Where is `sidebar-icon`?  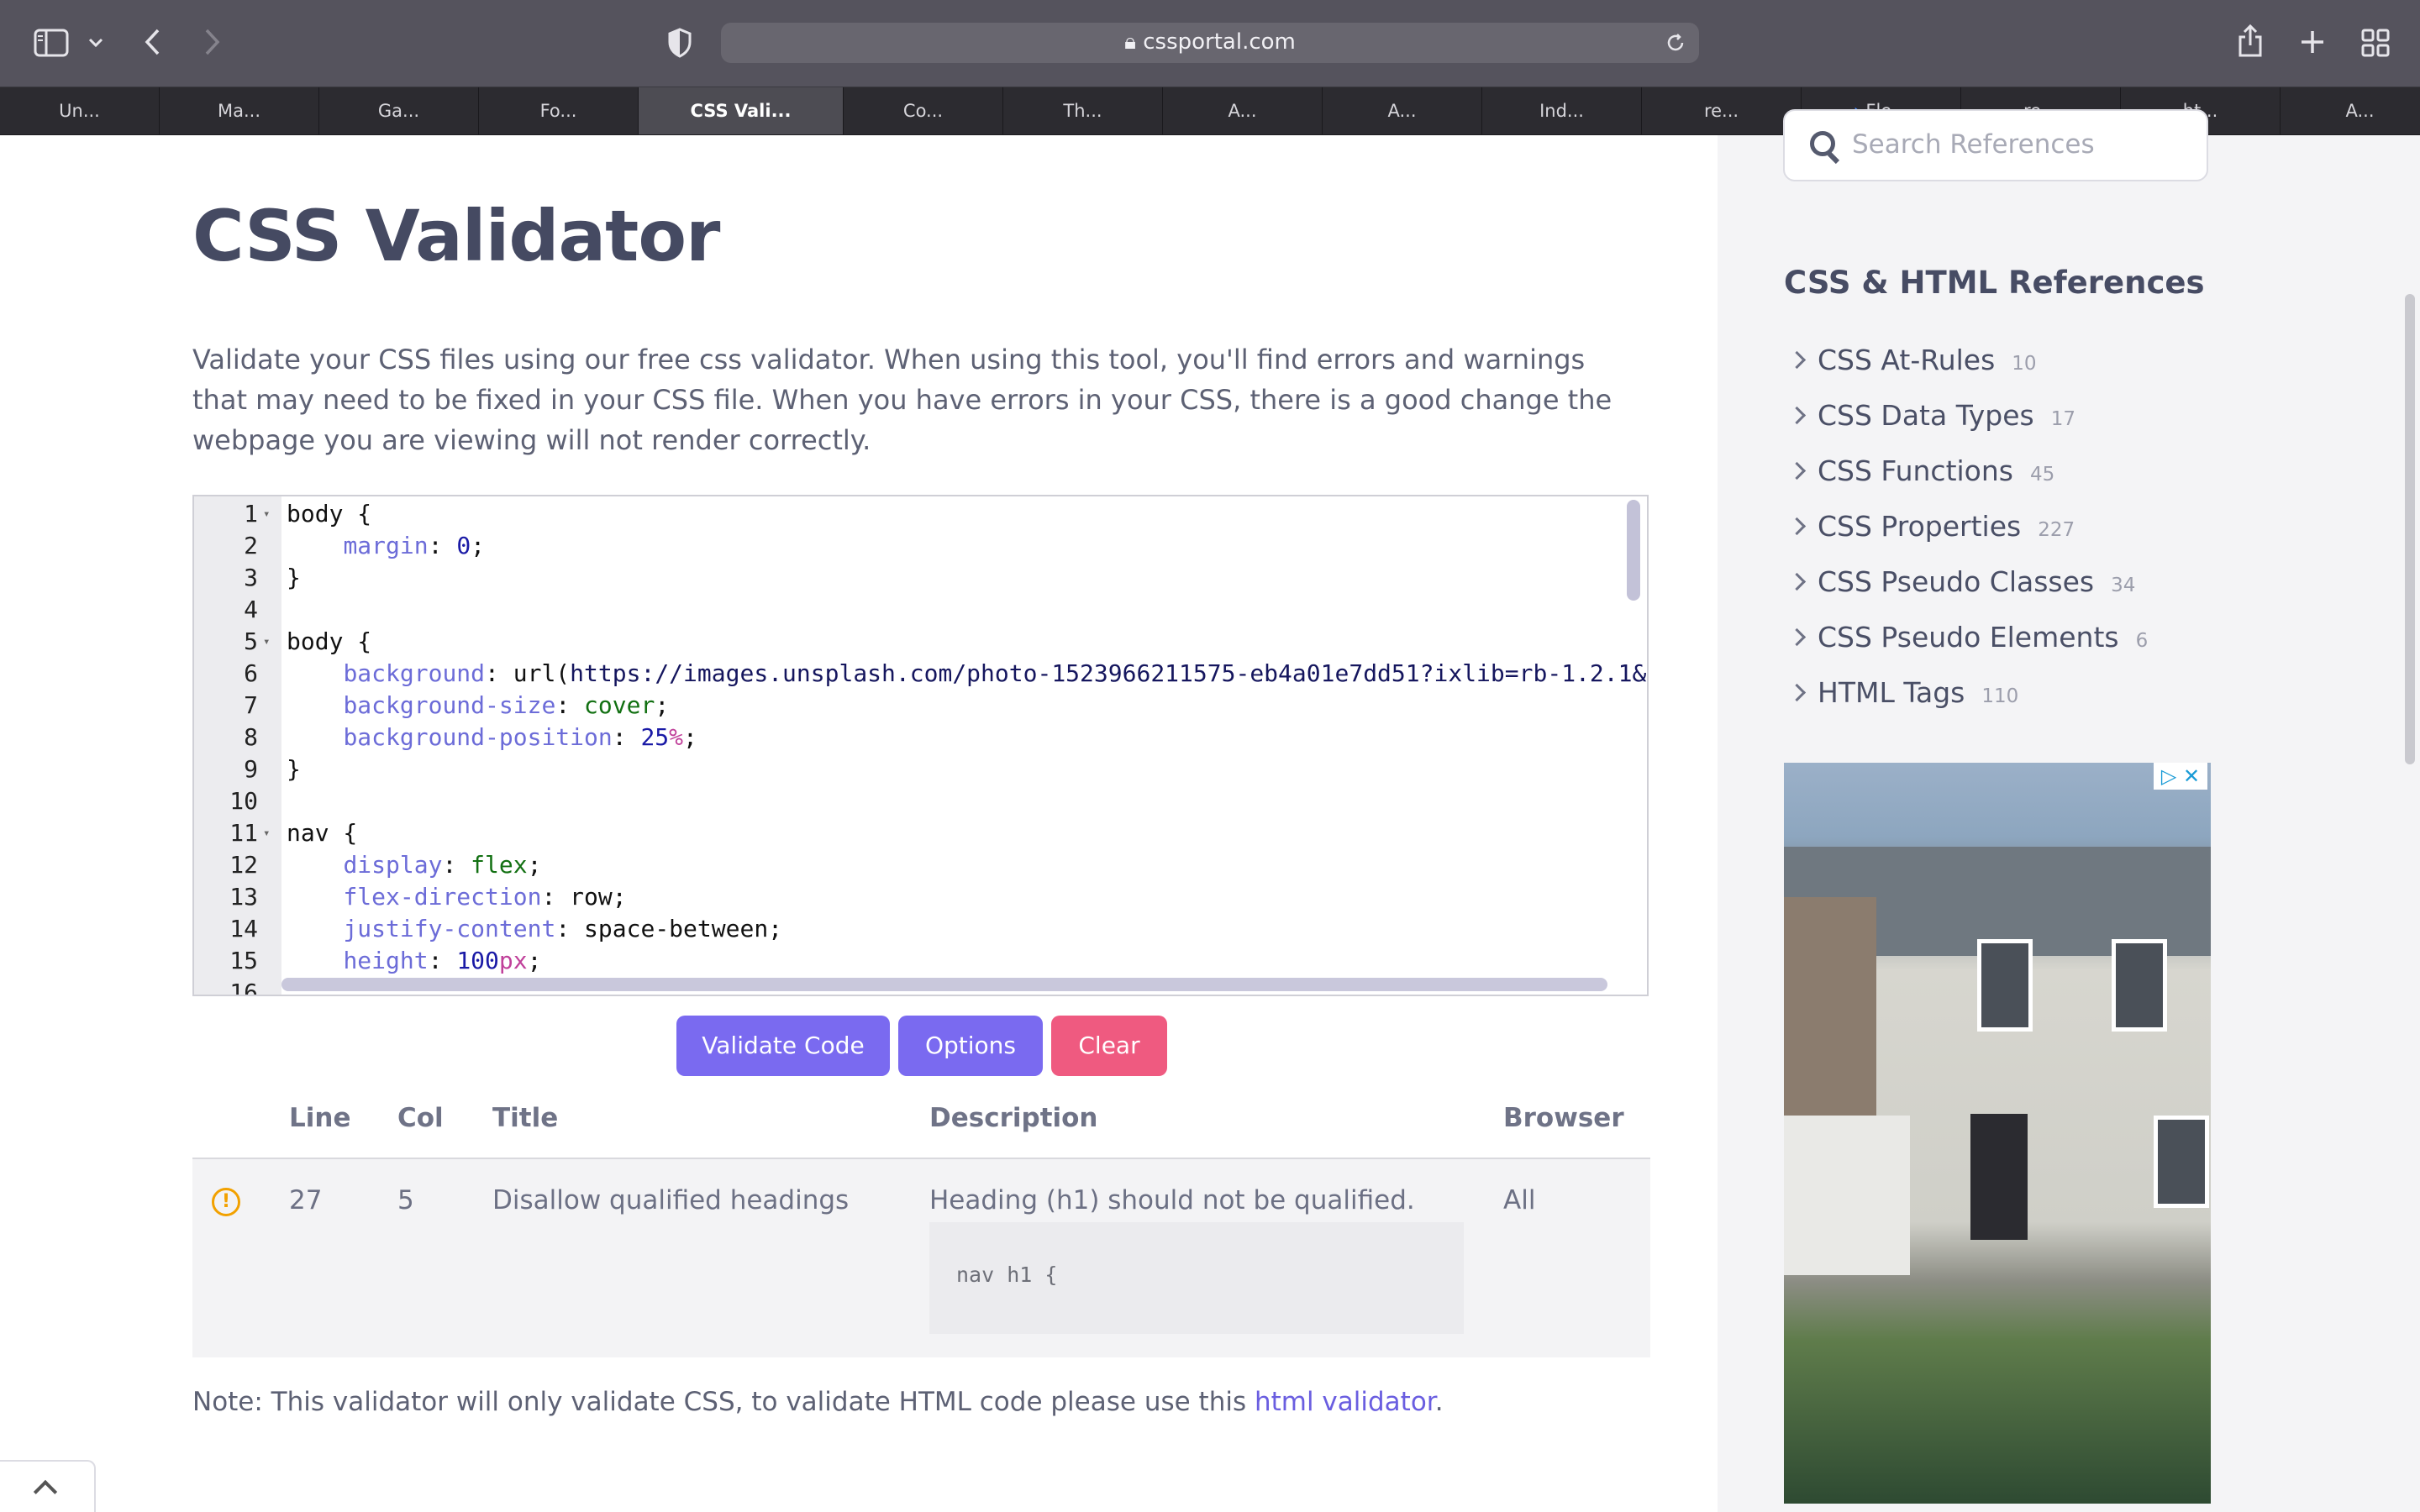 sidebar-icon is located at coordinates (52, 43).